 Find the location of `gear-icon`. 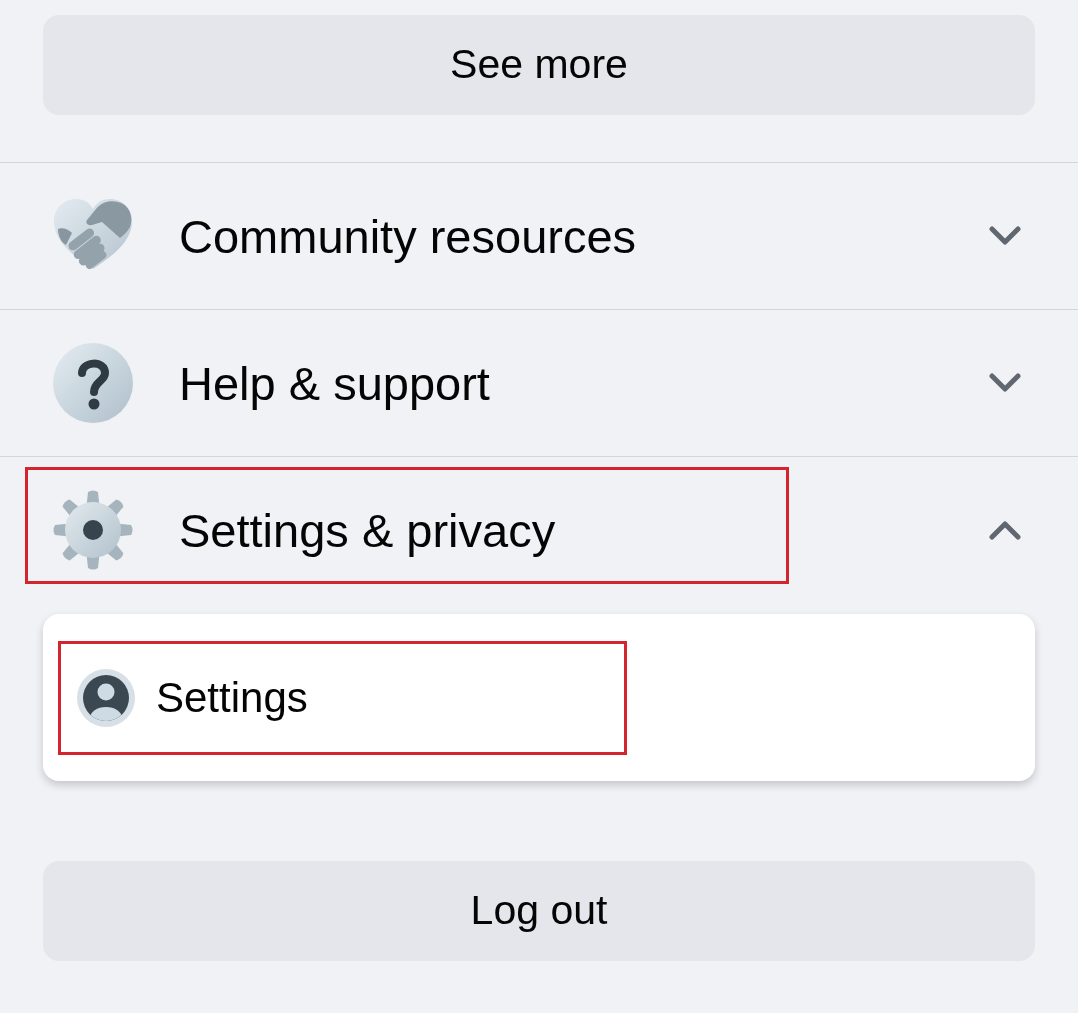

gear-icon is located at coordinates (93, 530).